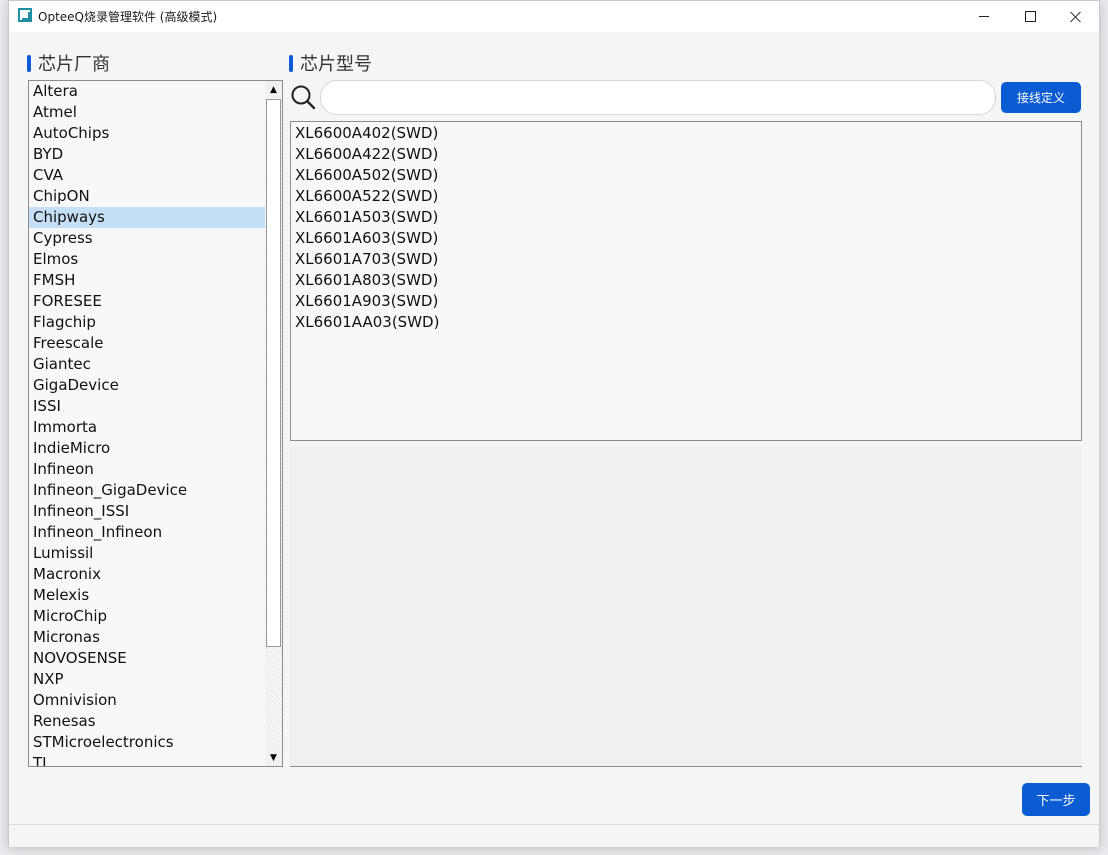 This screenshot has height=855, width=1108. I want to click on vendor-list-item: CVA, so click(147, 175).